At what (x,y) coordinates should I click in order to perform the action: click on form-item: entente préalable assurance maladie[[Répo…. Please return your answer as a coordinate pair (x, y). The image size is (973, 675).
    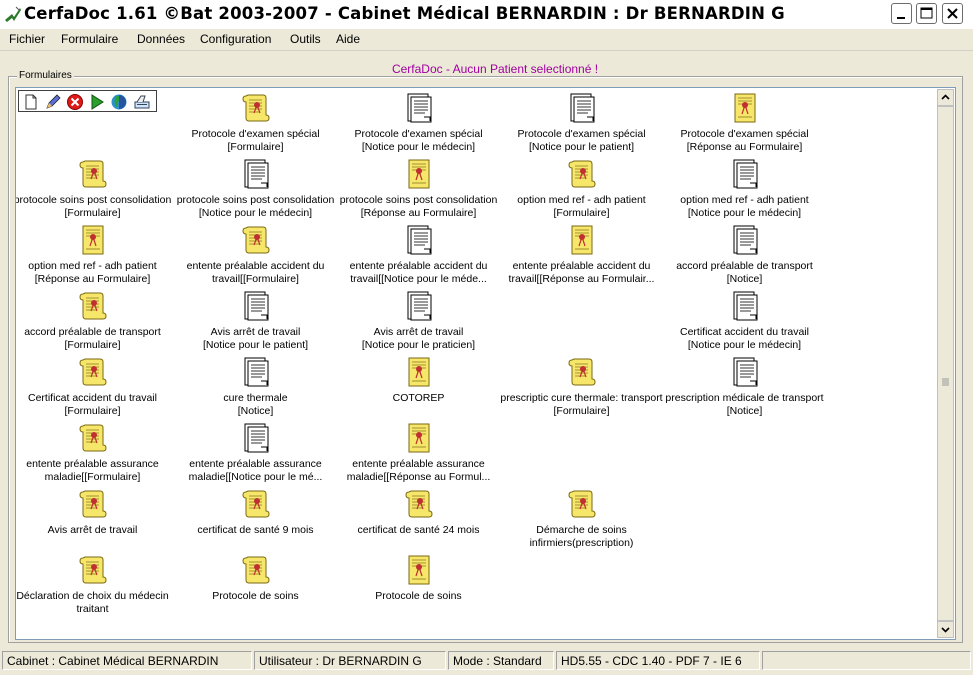
    Looking at the image, I should click on (418, 454).